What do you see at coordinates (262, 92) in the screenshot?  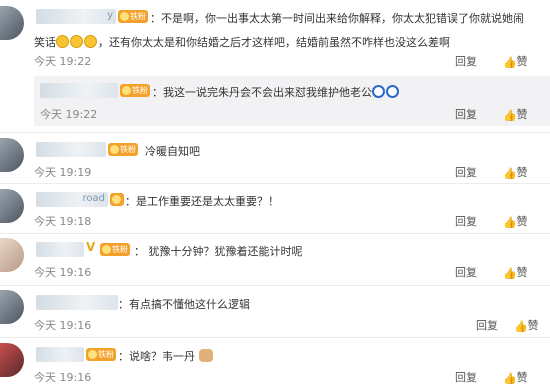 I see `reply-text-content: ：我这一说完朱丹会不会出来怼我维护他老公` at bounding box center [262, 92].